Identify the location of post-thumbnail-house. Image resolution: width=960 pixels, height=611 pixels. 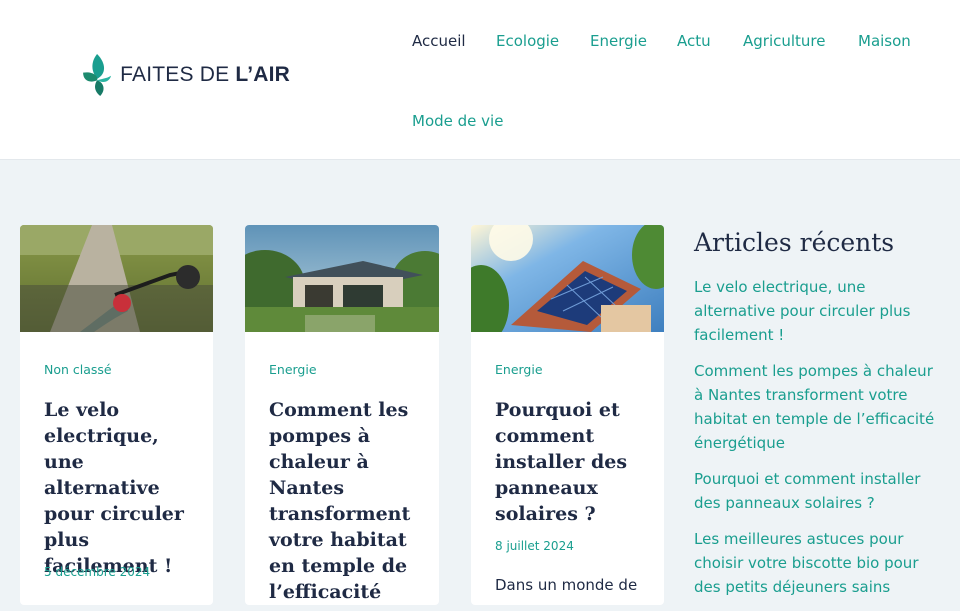
(342, 278).